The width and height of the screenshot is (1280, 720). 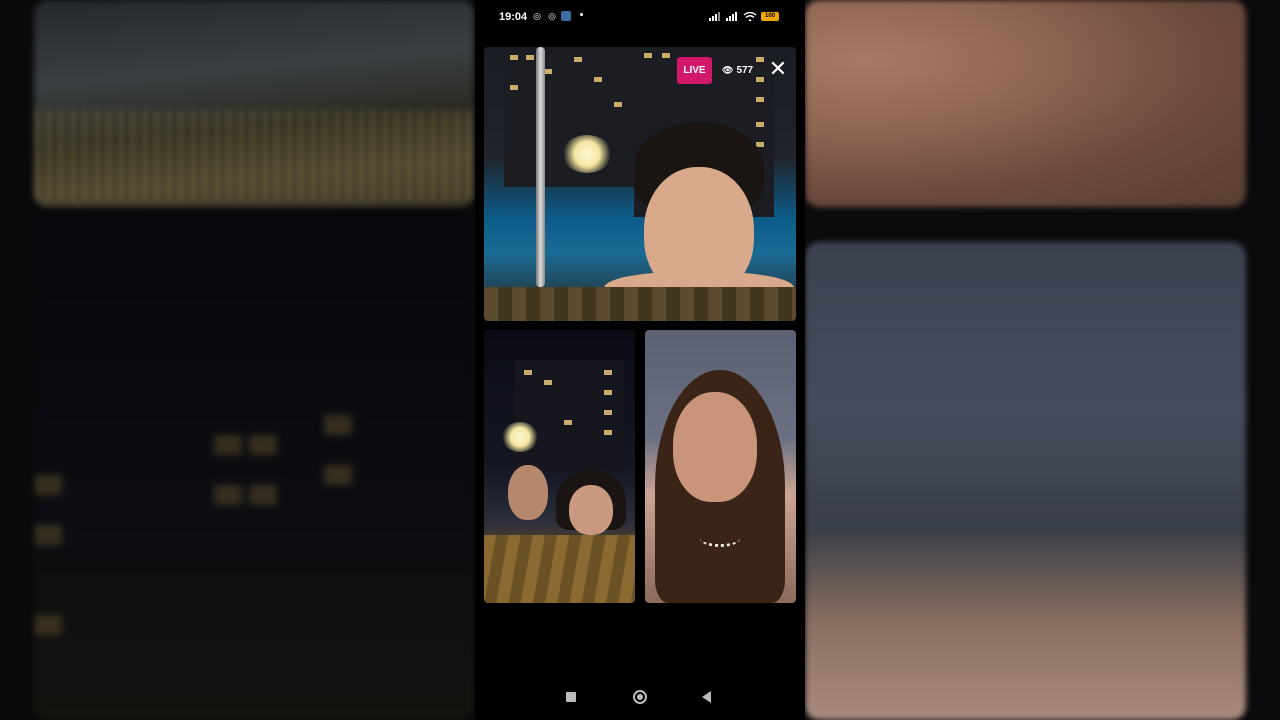 I want to click on status-bar: 19:04 ◎ ◎ 100, so click(x=640, y=17).